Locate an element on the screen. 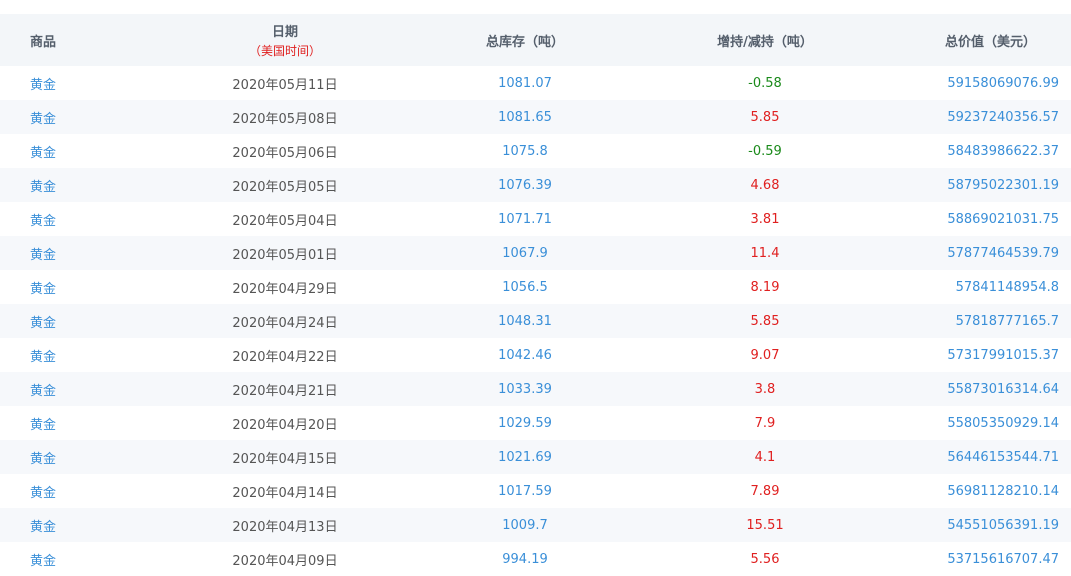  header-date-note: （美国时间） is located at coordinates (284, 51).